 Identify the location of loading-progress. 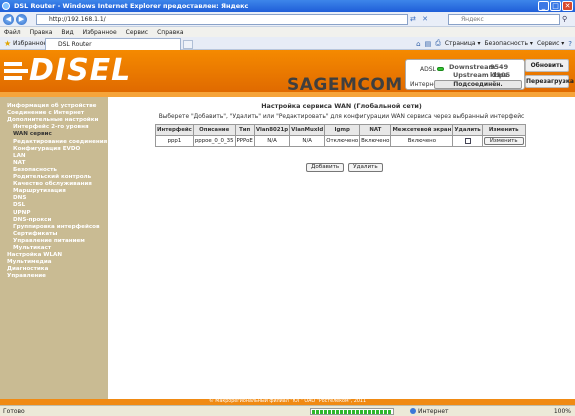
(352, 411).